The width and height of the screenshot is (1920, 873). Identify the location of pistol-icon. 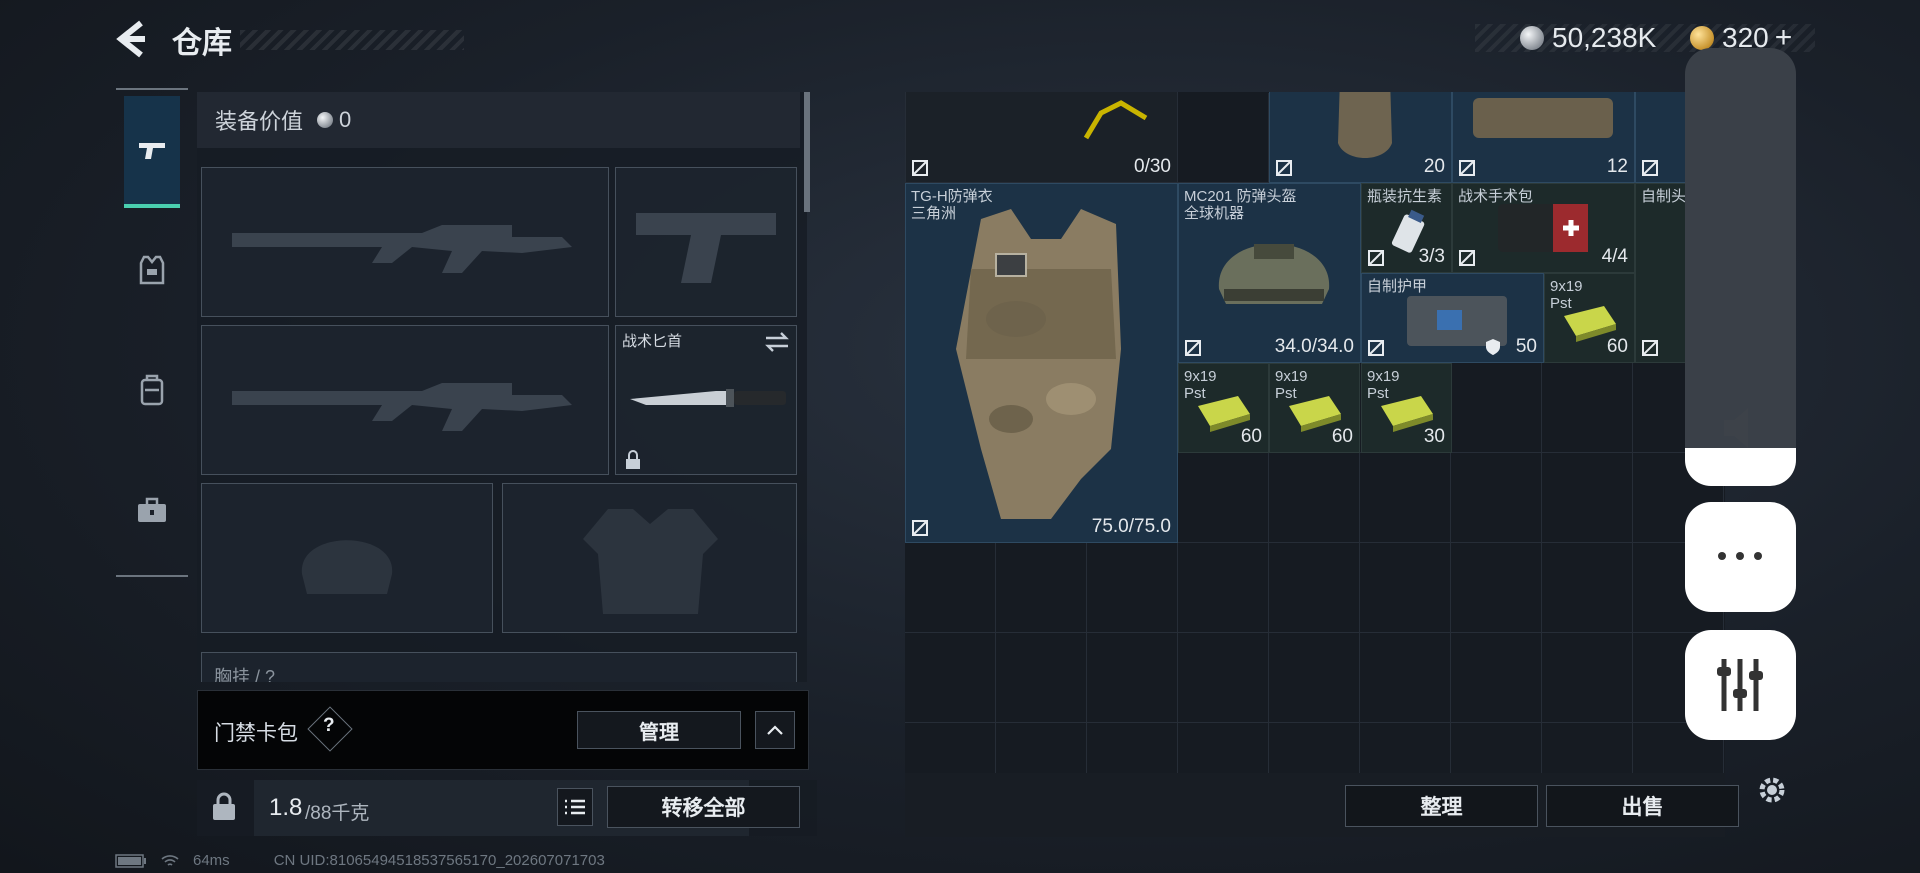
(152, 151).